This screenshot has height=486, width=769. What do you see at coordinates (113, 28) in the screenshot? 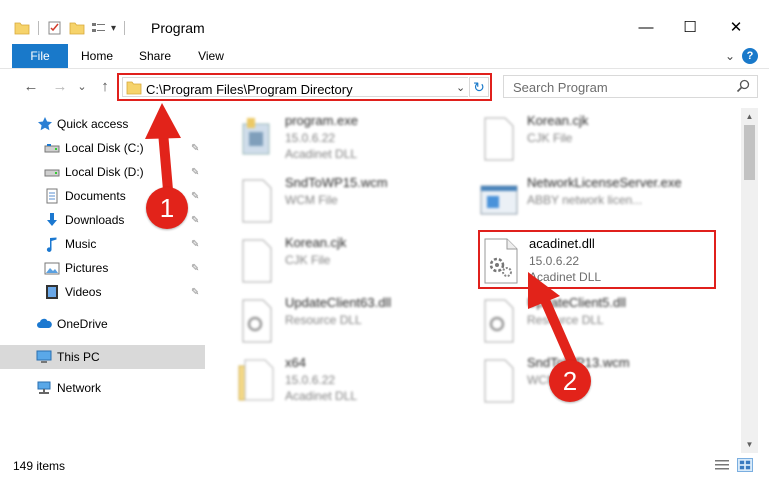
I see `customize-qa-icon: ▾` at bounding box center [113, 28].